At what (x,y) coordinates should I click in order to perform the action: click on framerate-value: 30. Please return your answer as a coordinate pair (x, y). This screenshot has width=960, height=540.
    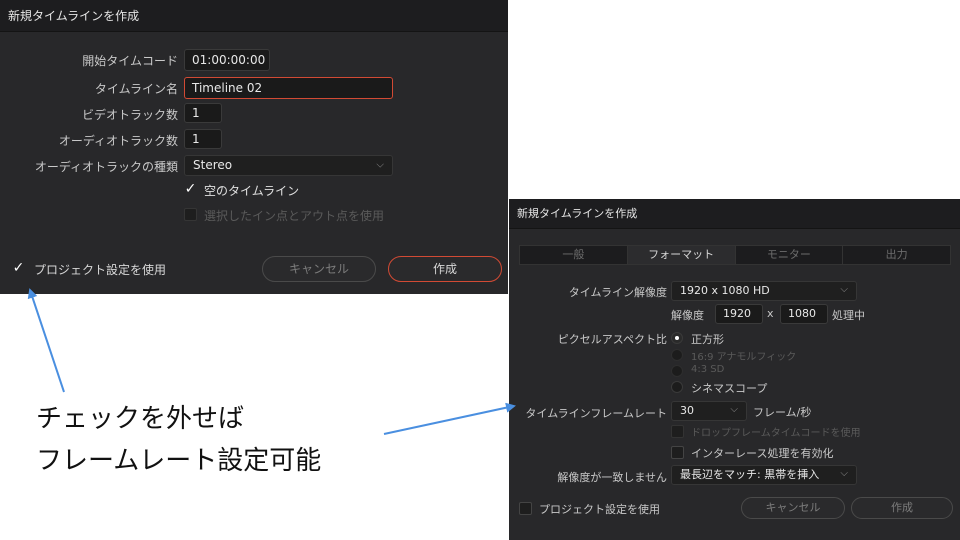
    Looking at the image, I should click on (687, 410).